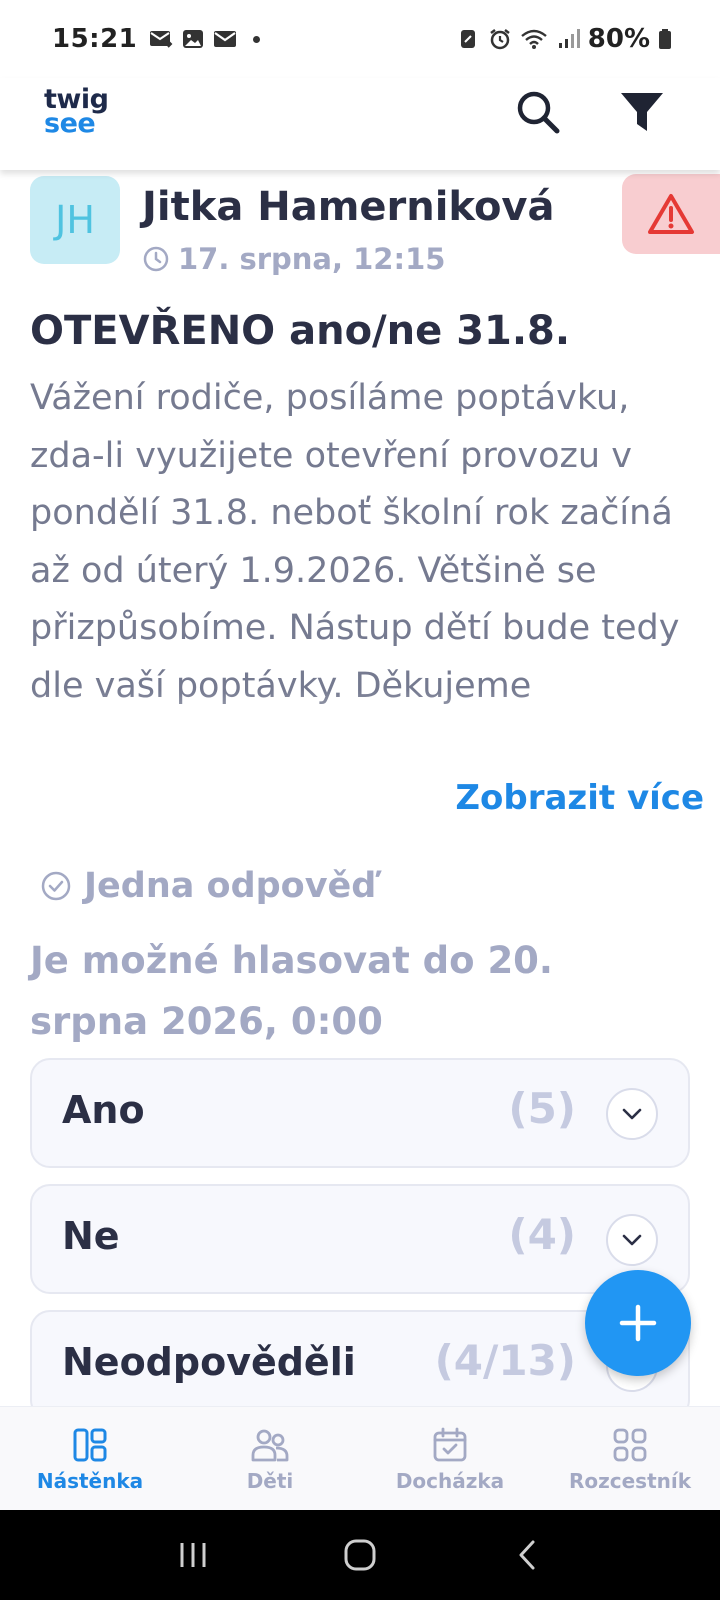 The image size is (720, 1600). I want to click on post-time: 17. srpna, 12:15, so click(293, 259).